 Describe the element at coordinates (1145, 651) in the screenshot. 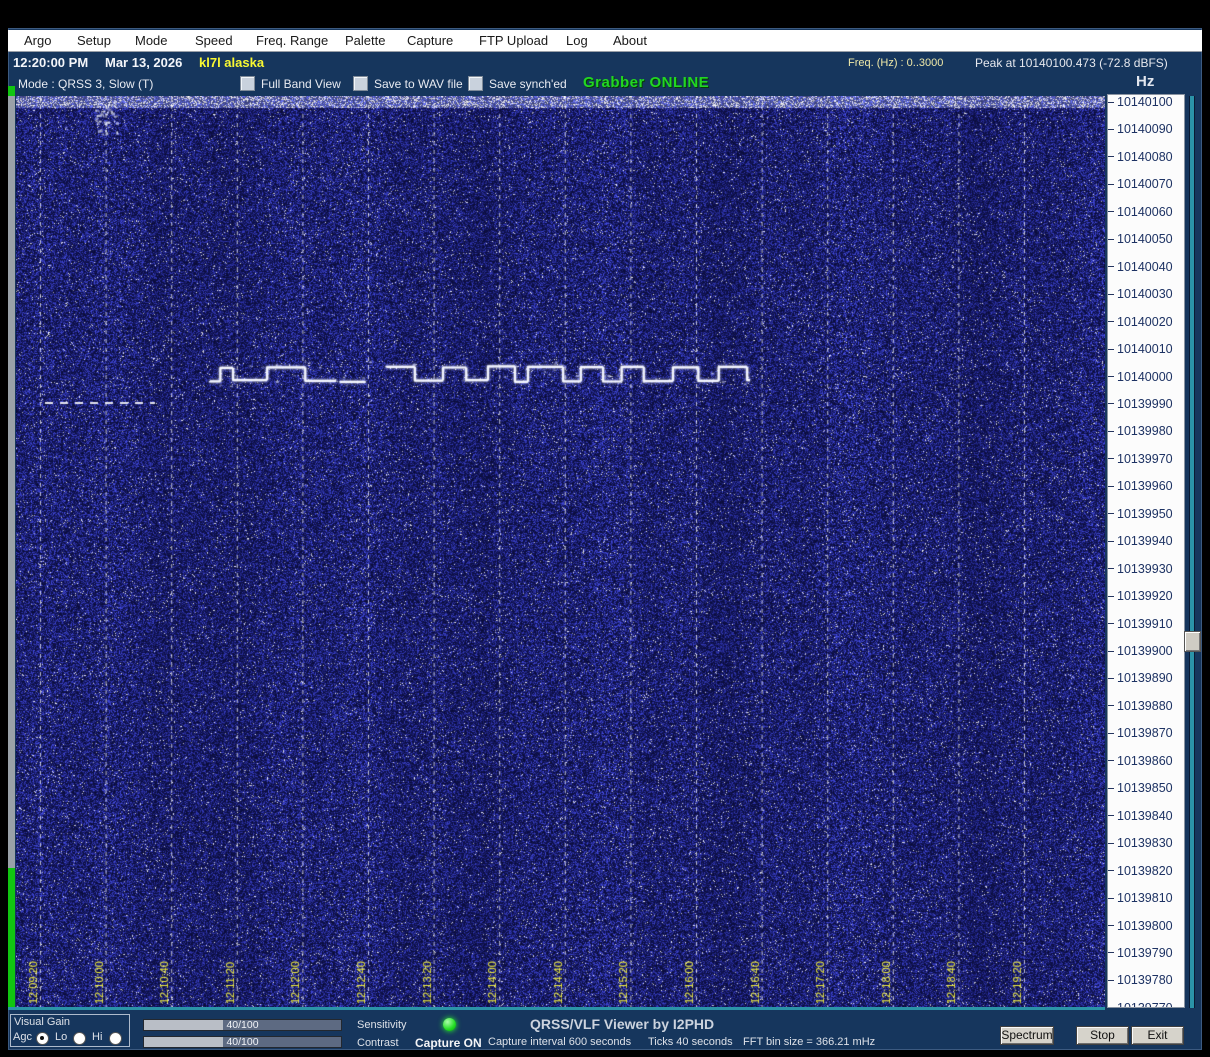

I see `freq-tick-label: 10139900` at that location.